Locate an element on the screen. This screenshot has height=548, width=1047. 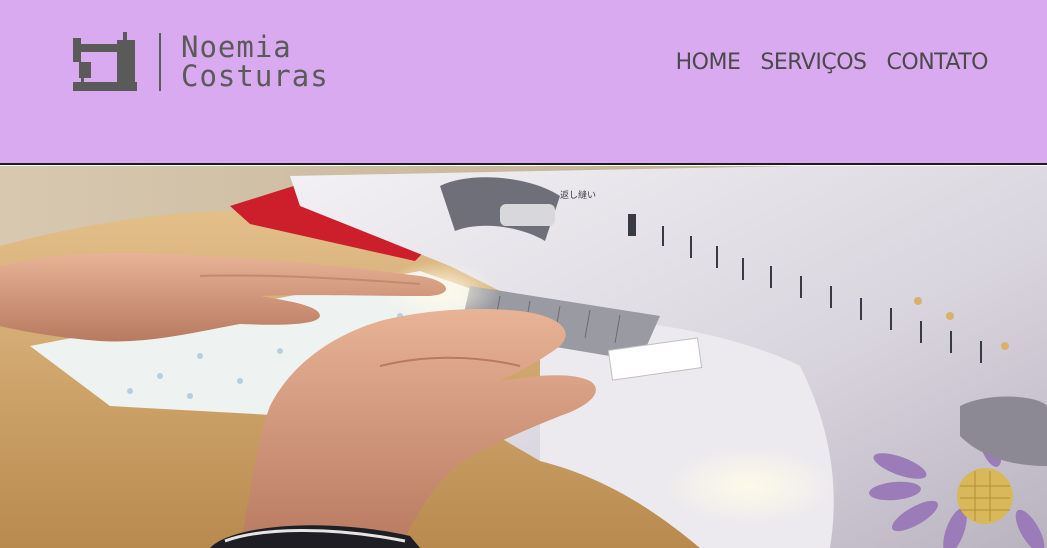
nav-home: HOME is located at coordinates (708, 62).